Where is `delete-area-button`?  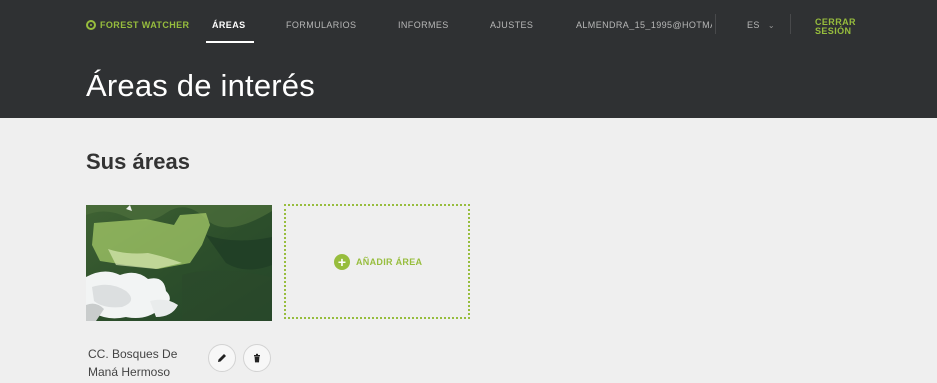 delete-area-button is located at coordinates (257, 358).